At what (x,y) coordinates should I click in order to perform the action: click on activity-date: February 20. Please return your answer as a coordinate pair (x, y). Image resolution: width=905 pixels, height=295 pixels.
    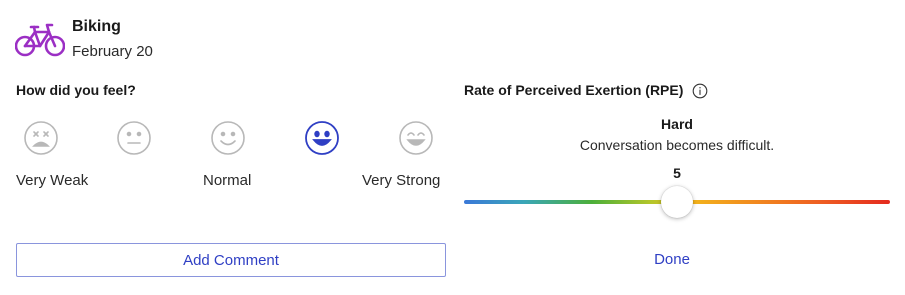
    Looking at the image, I should click on (112, 51).